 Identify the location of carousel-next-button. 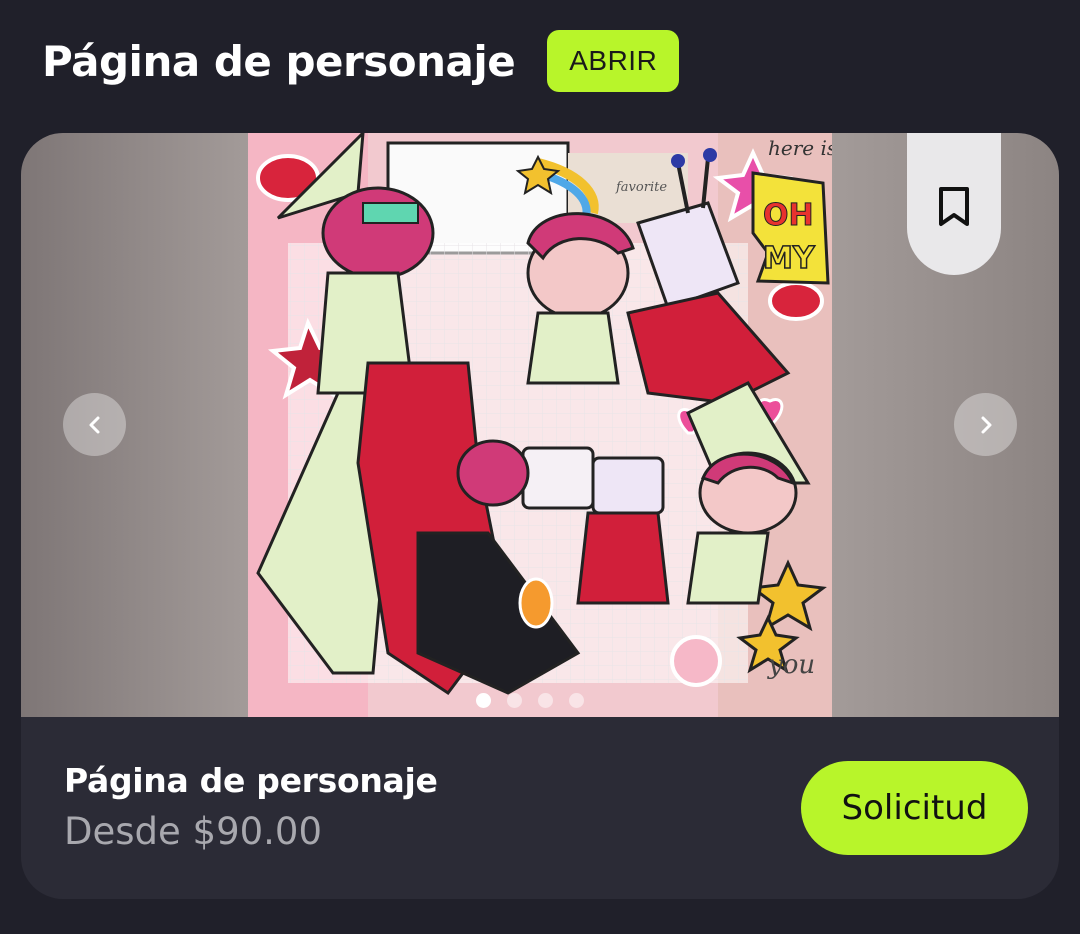
(985, 424).